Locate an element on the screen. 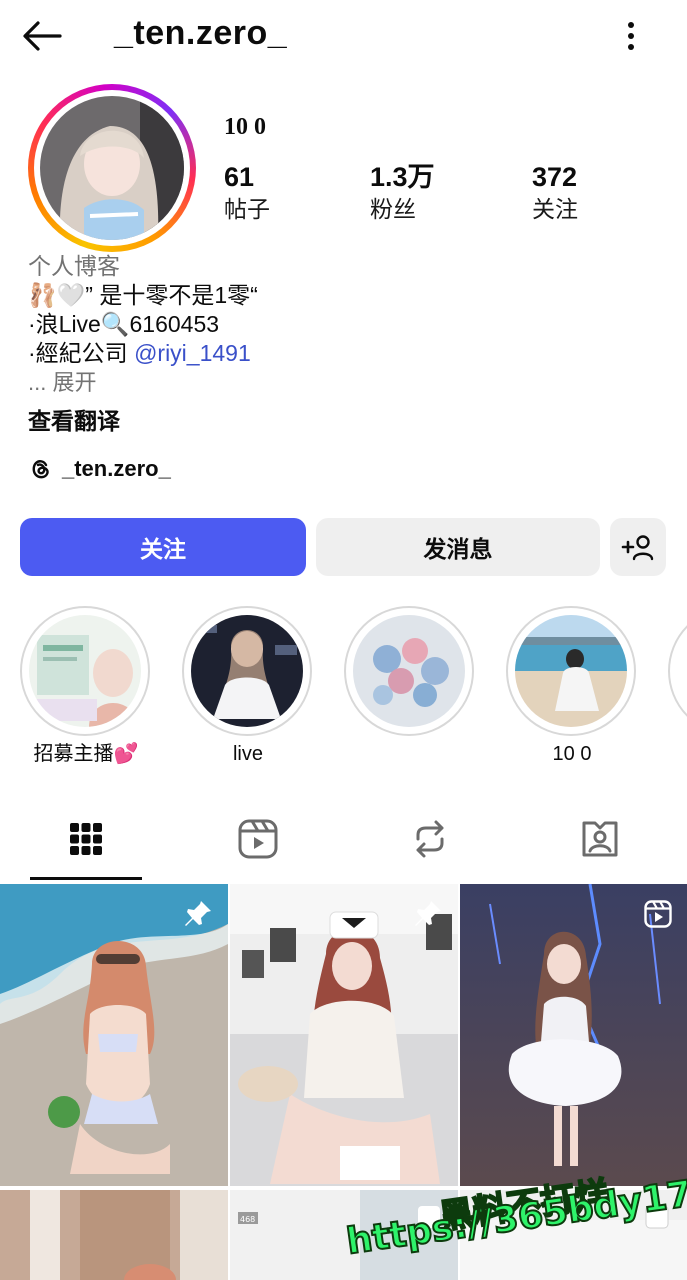 The width and height of the screenshot is (687, 1280). follow-button: 关注 is located at coordinates (163, 547).